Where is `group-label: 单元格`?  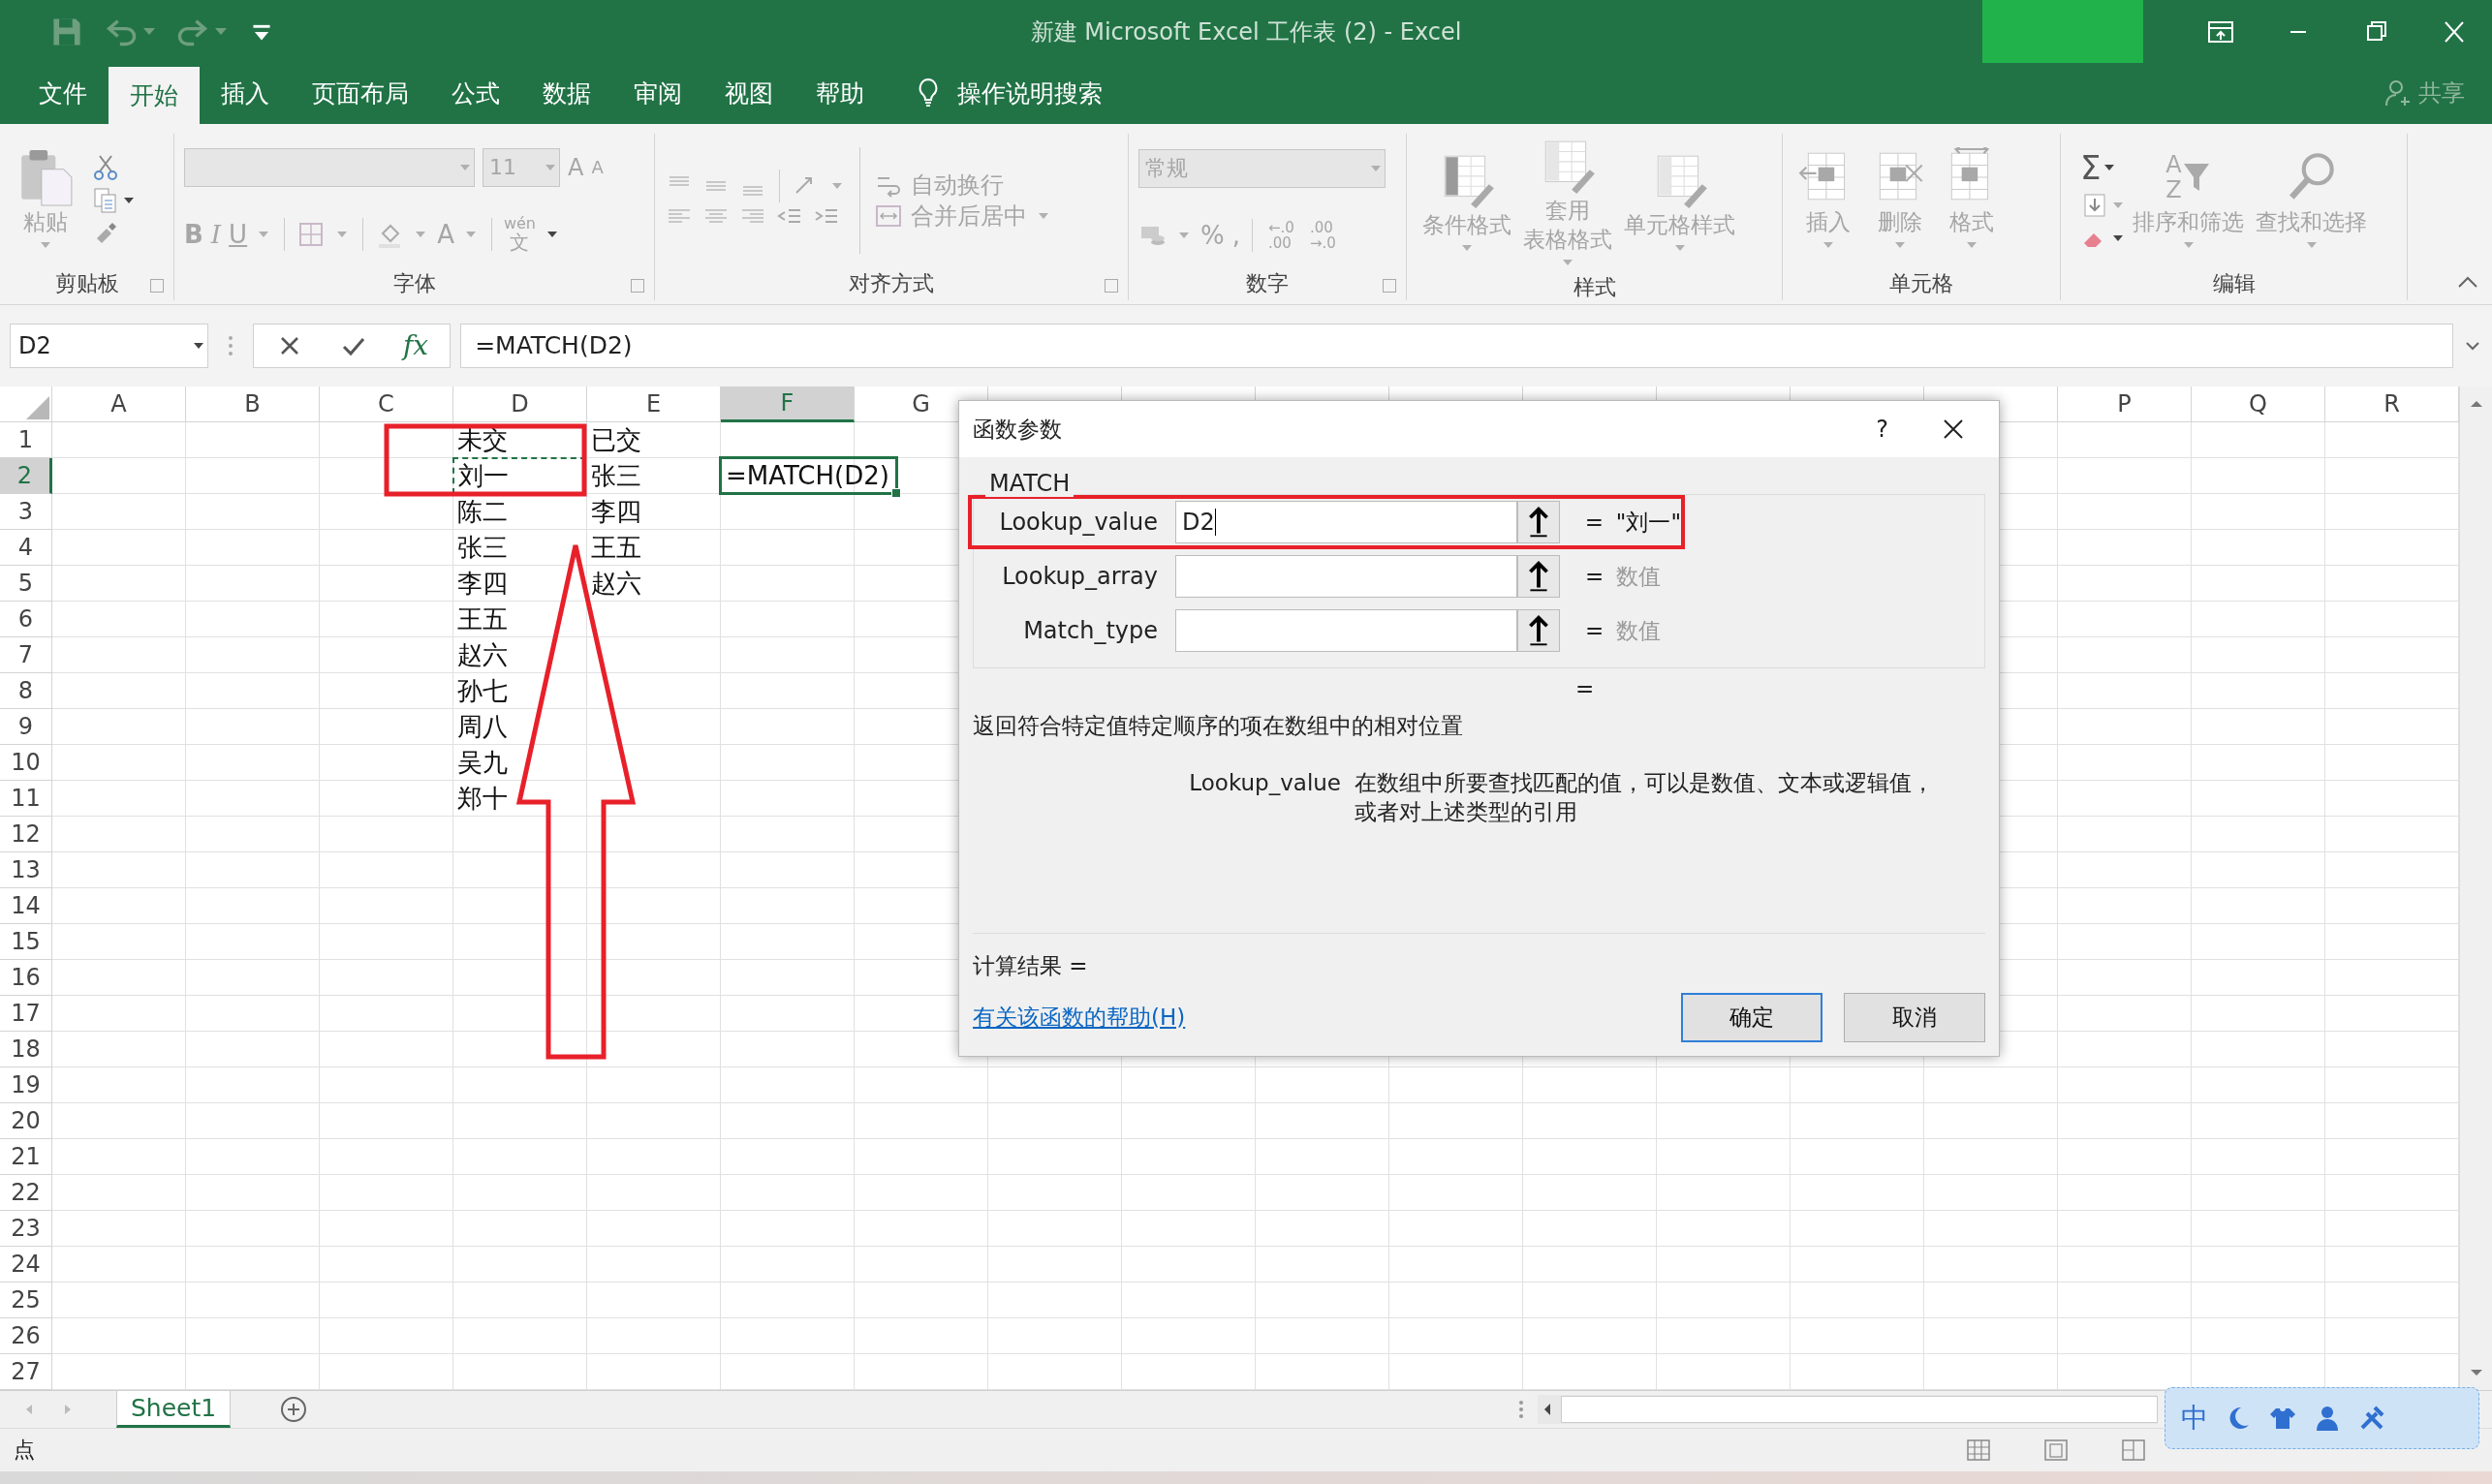 group-label: 单元格 is located at coordinates (1921, 283).